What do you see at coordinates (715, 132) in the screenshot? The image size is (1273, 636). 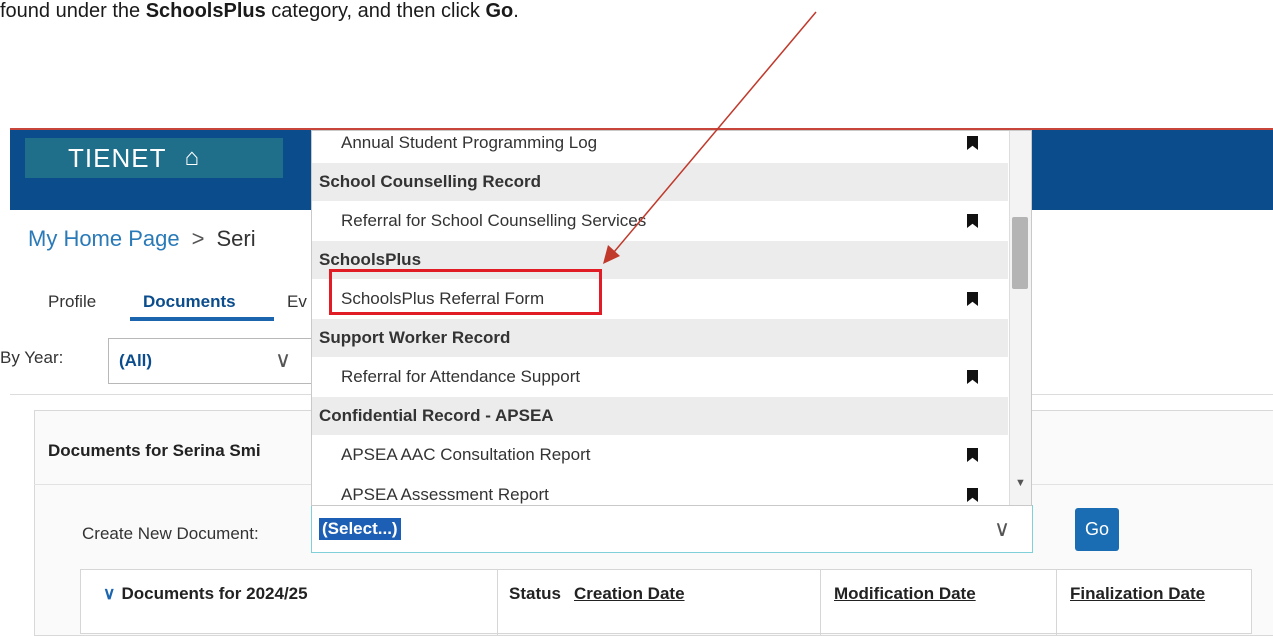 I see `arrow-line` at bounding box center [715, 132].